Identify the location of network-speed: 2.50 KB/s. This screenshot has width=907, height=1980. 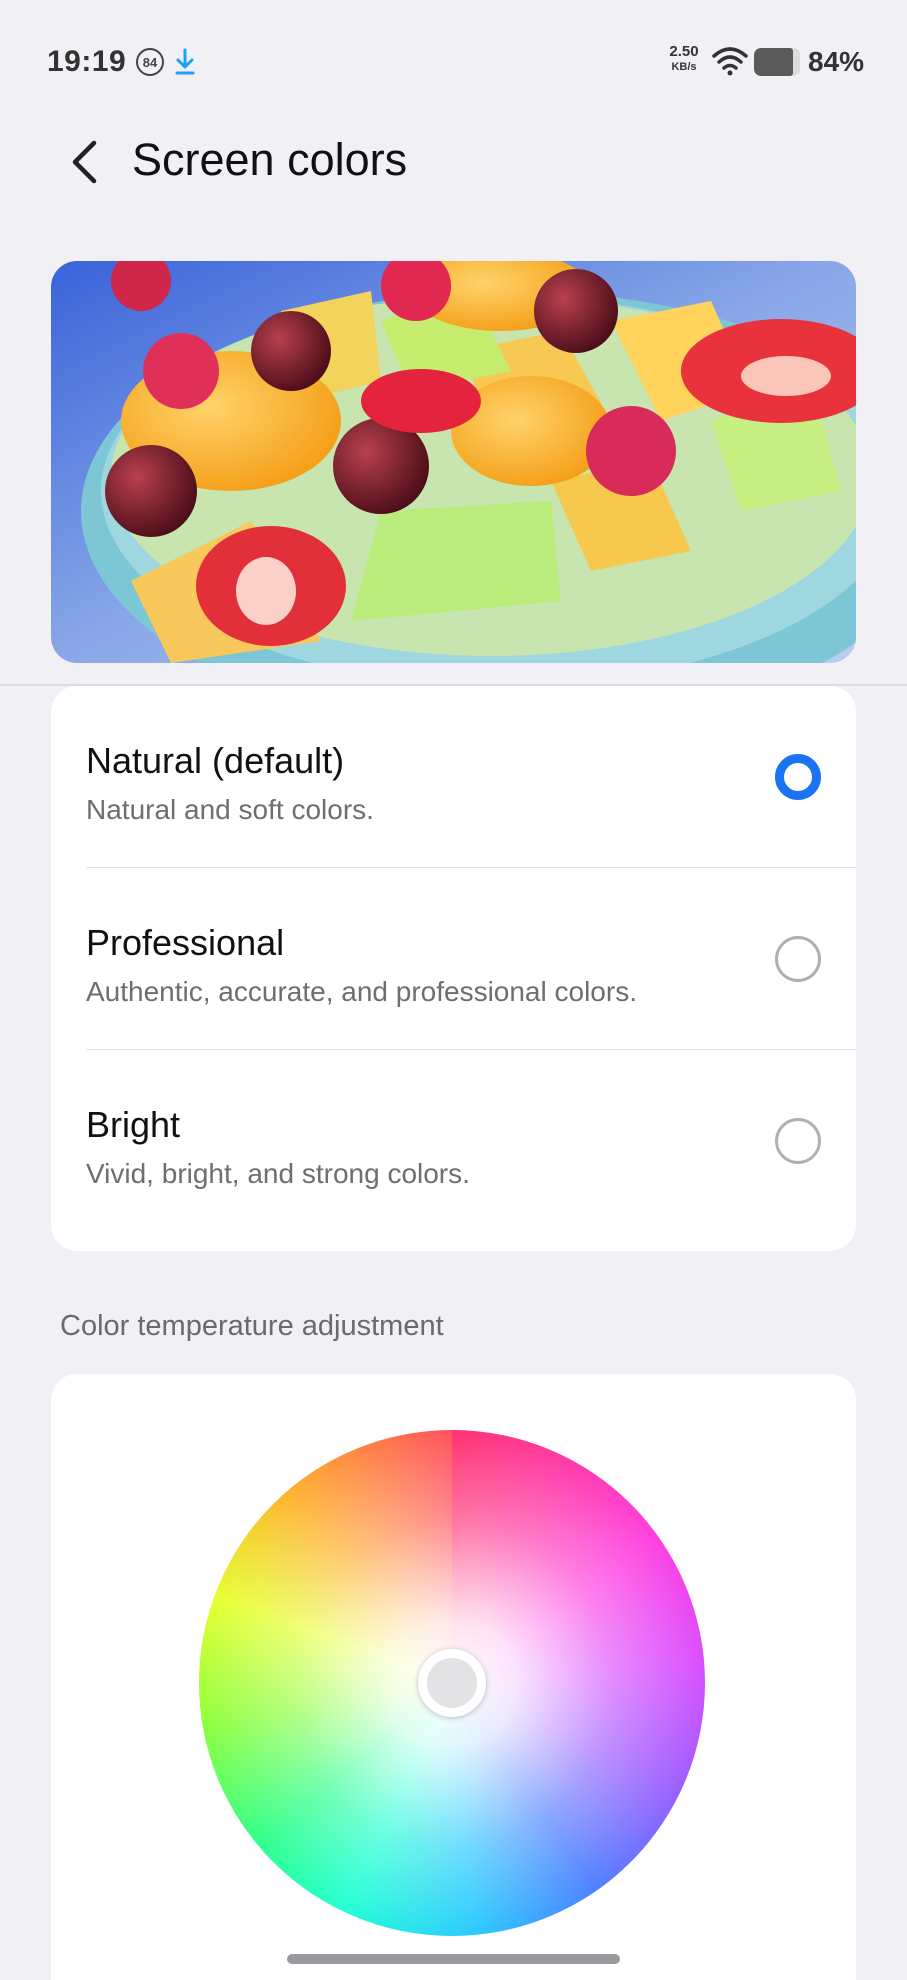
(684, 58).